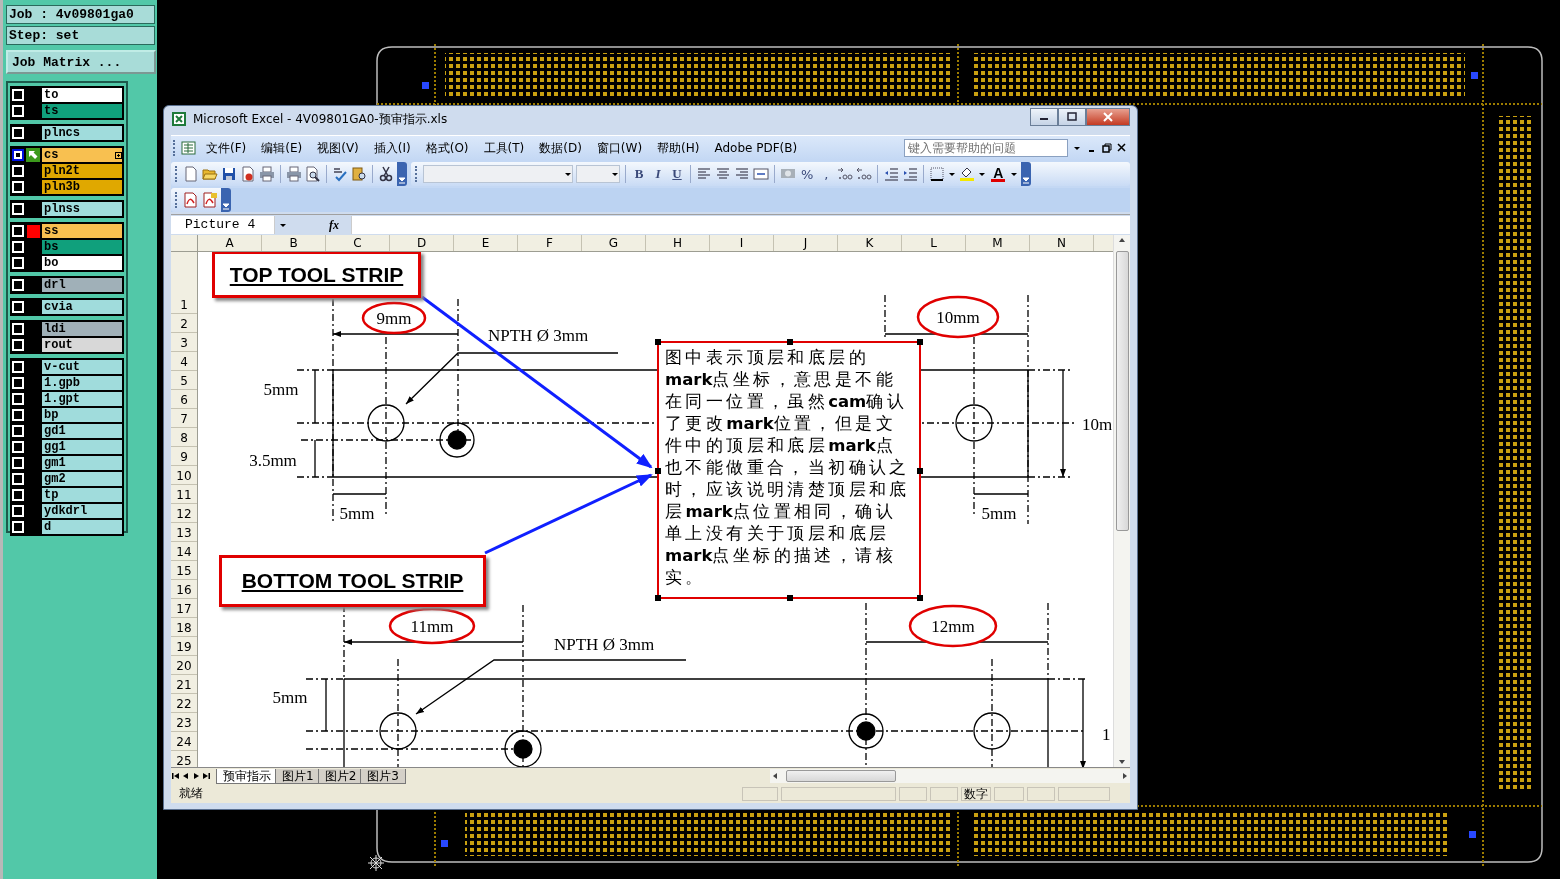  What do you see at coordinates (247, 776) in the screenshot?
I see `sheet-tab: 预审指示` at bounding box center [247, 776].